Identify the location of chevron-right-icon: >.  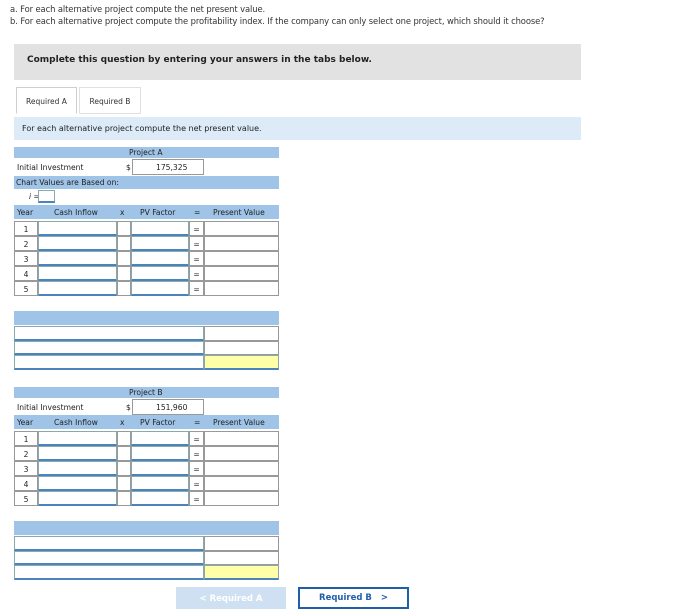
(384, 598).